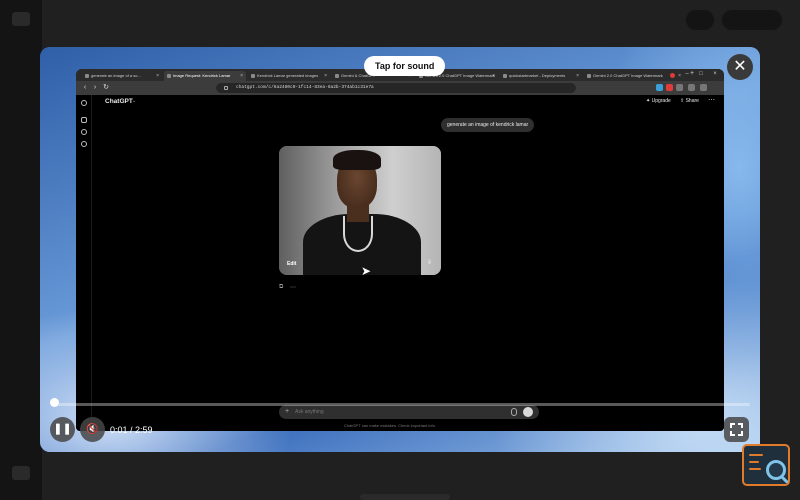 The width and height of the screenshot is (800, 500). I want to click on browser-tab: quickstartmarket - Deployments ×, so click(541, 76).